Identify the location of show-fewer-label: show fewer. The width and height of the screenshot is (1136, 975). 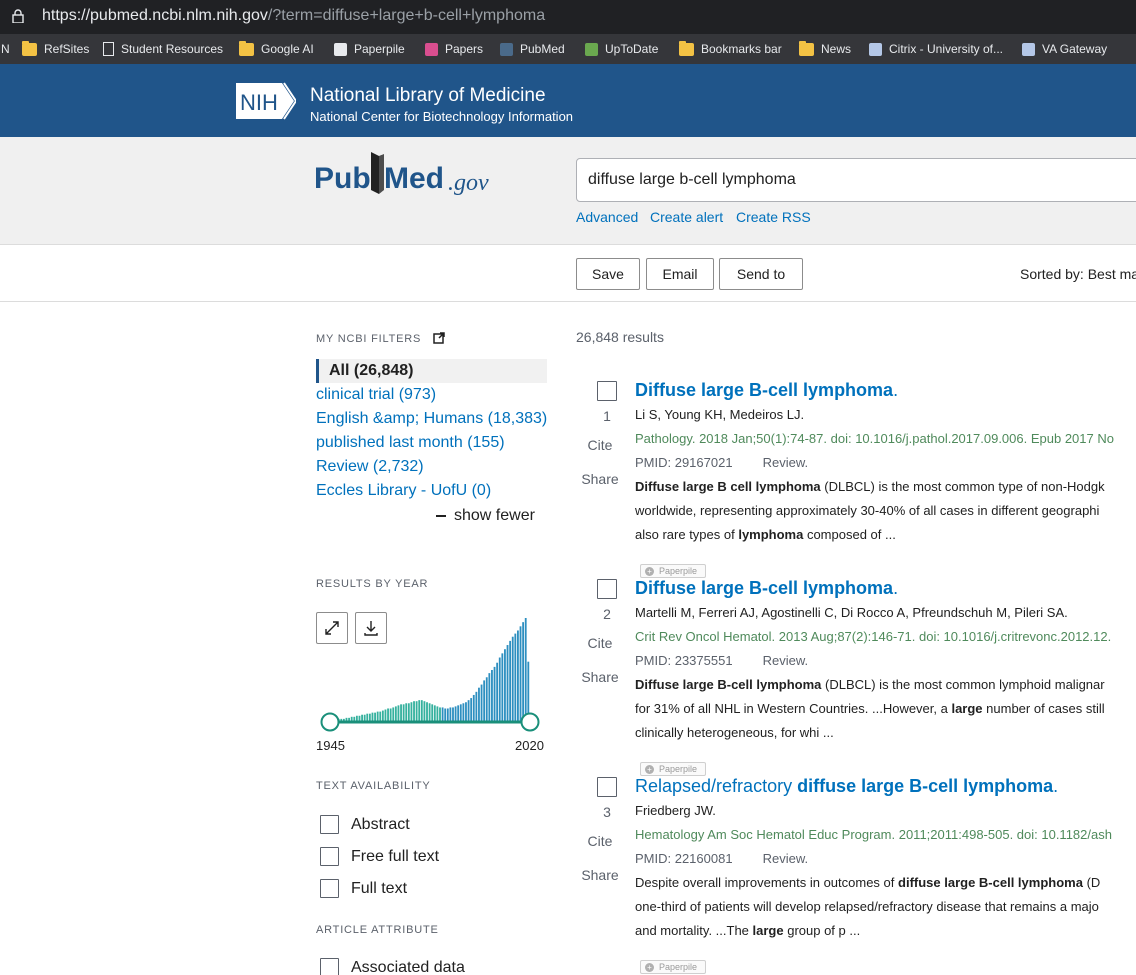
(494, 515).